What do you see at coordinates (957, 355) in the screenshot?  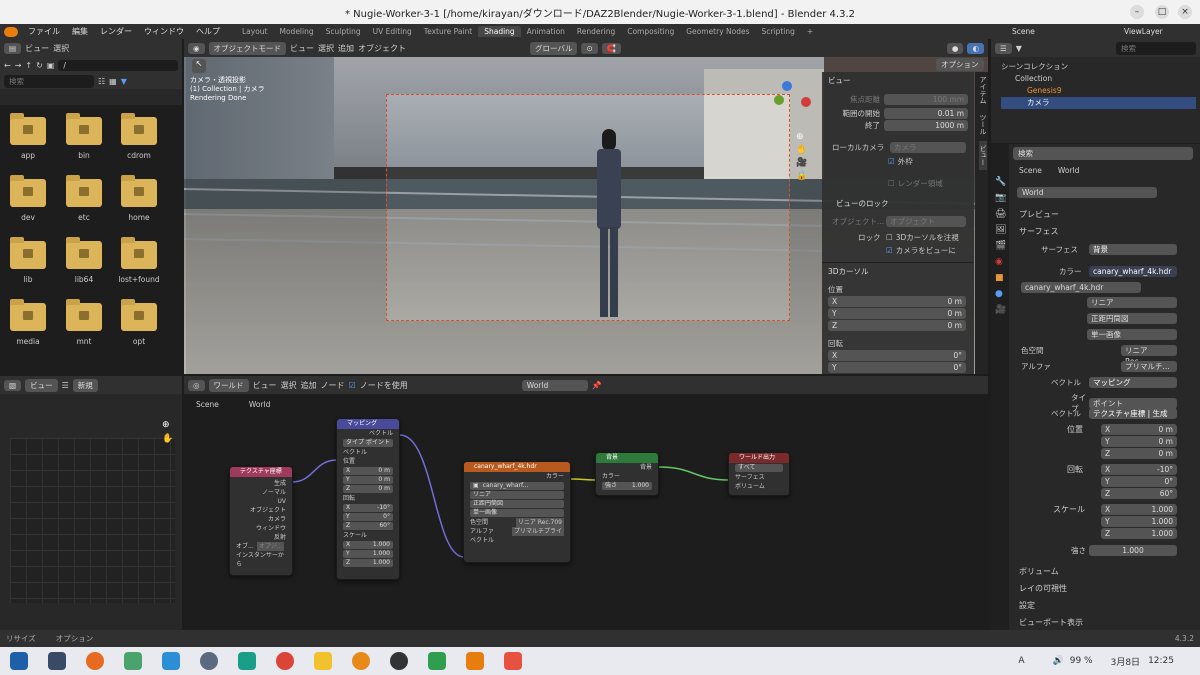 I see `cursor-rx-value: 0°` at bounding box center [957, 355].